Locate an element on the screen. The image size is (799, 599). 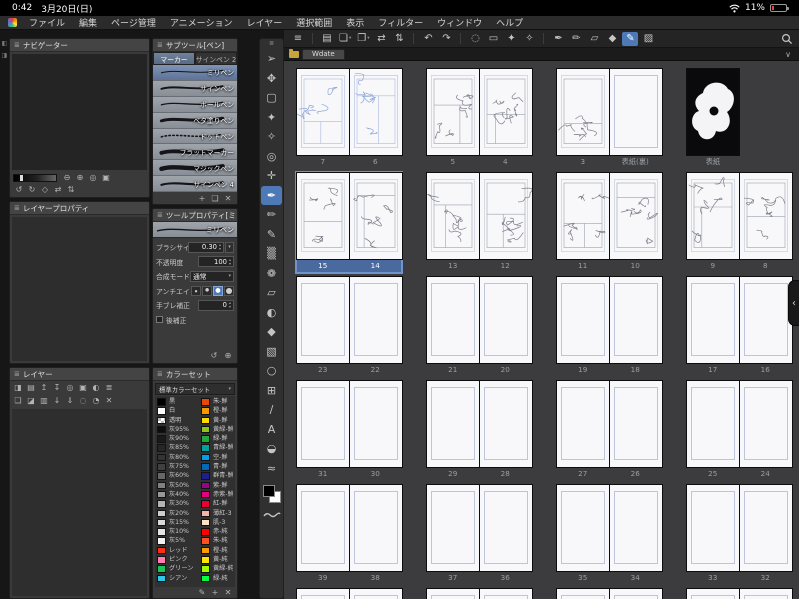
page-spread-cell is located at coordinates (739, 594).